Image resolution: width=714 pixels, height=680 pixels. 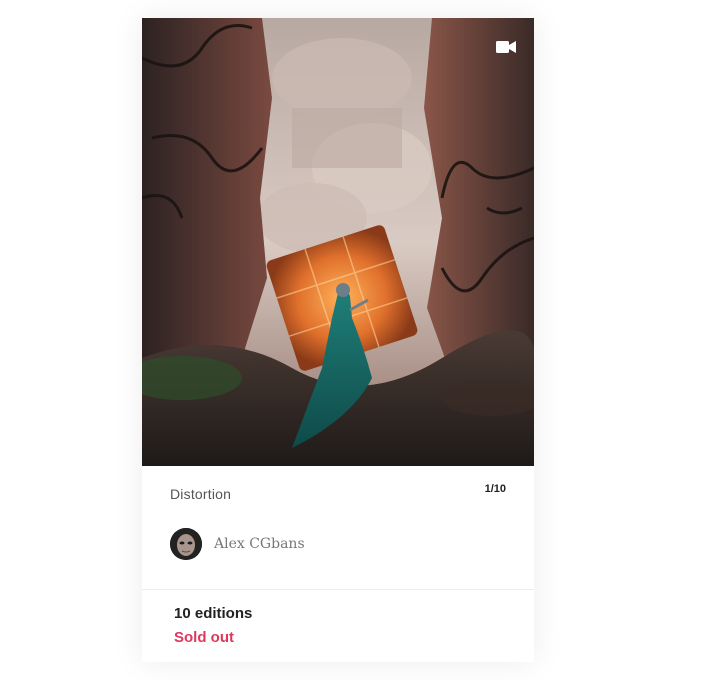 What do you see at coordinates (213, 613) in the screenshot?
I see `editions-count: 10 editions` at bounding box center [213, 613].